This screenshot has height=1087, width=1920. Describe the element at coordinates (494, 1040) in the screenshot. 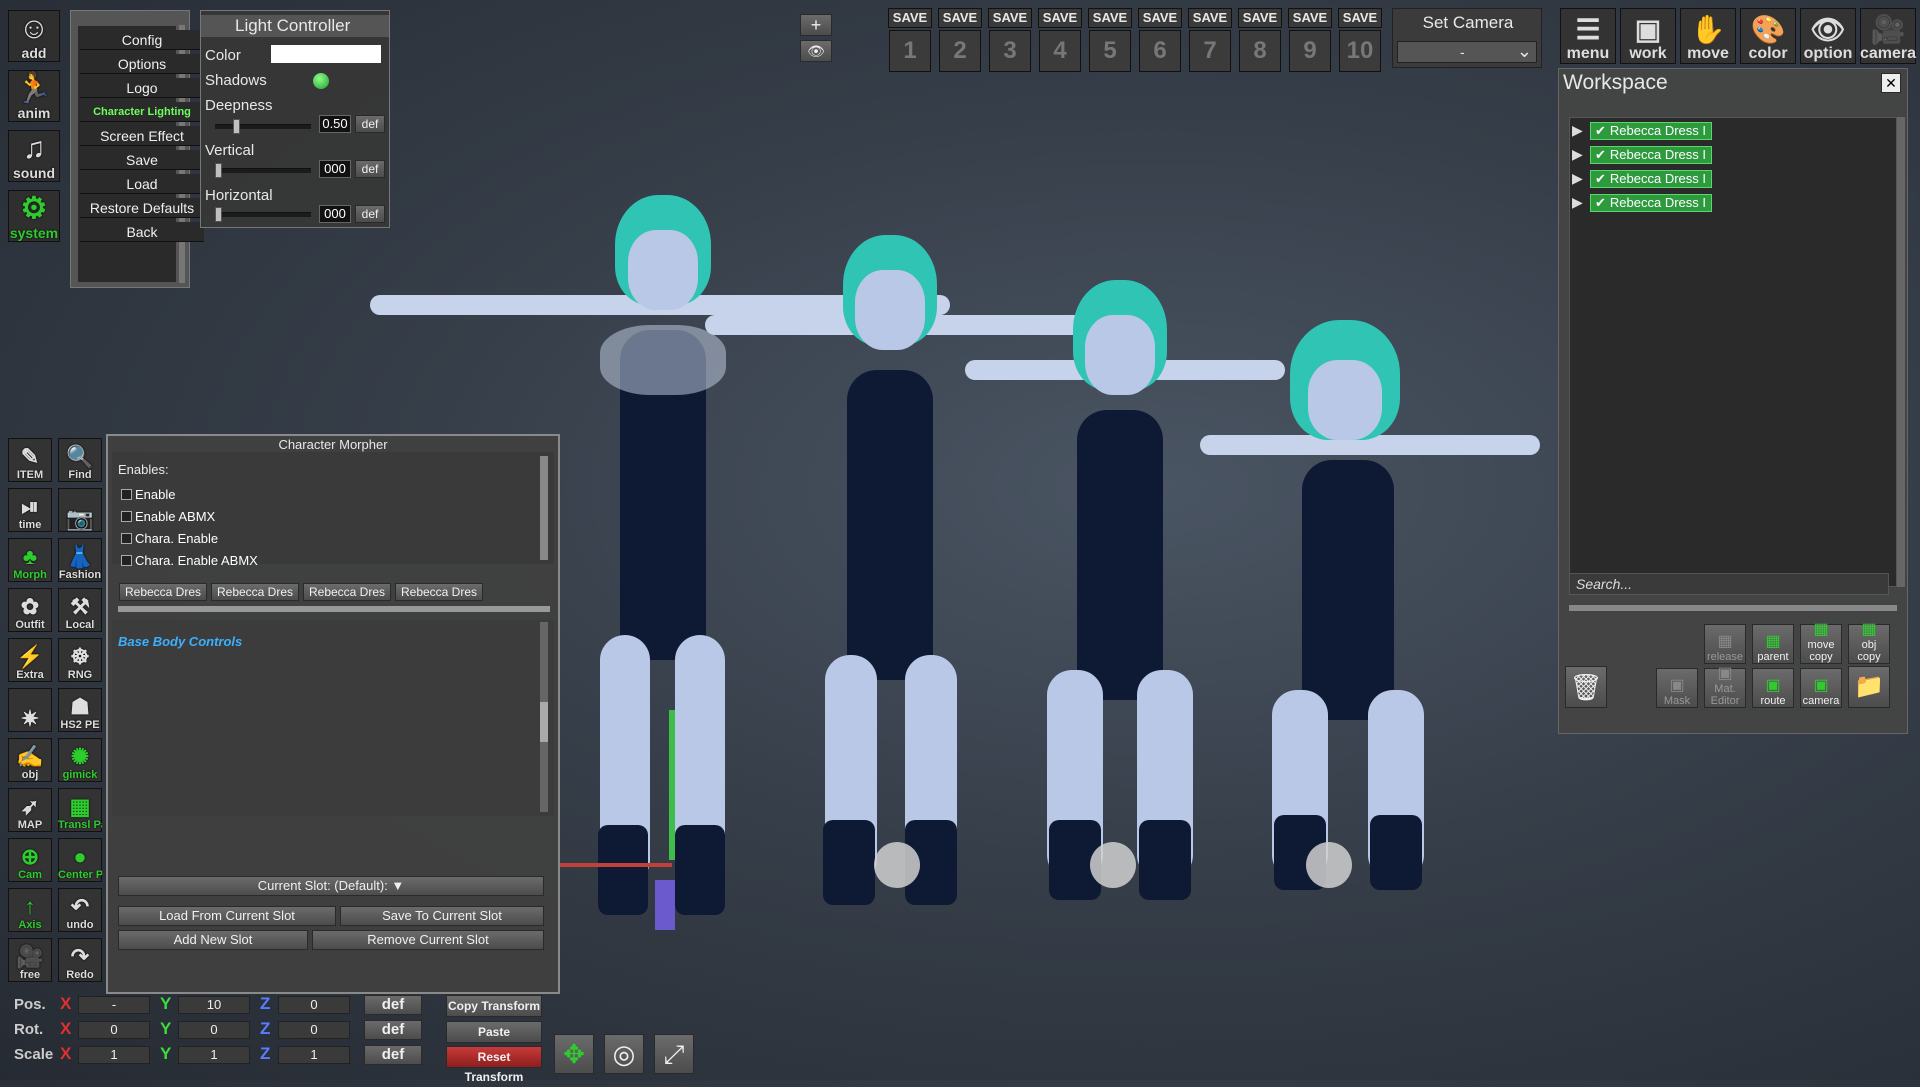

I see `paste-transform-button: Paste Transform` at that location.